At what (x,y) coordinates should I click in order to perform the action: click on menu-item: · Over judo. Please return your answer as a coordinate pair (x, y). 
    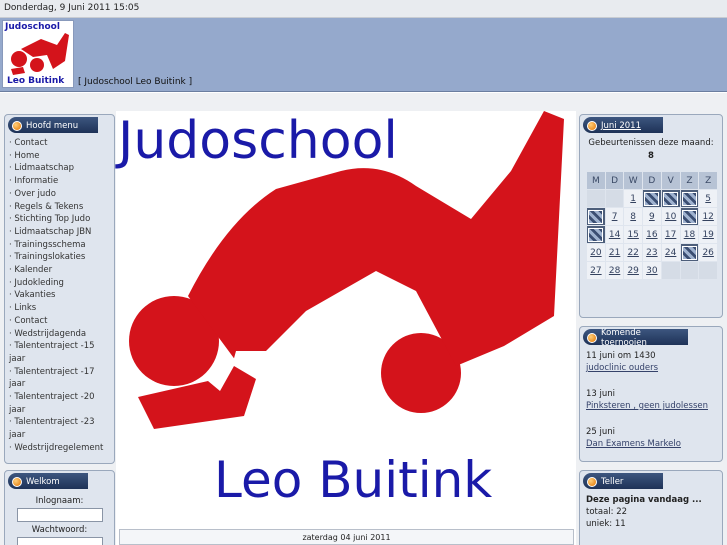
    Looking at the image, I should click on (59, 194).